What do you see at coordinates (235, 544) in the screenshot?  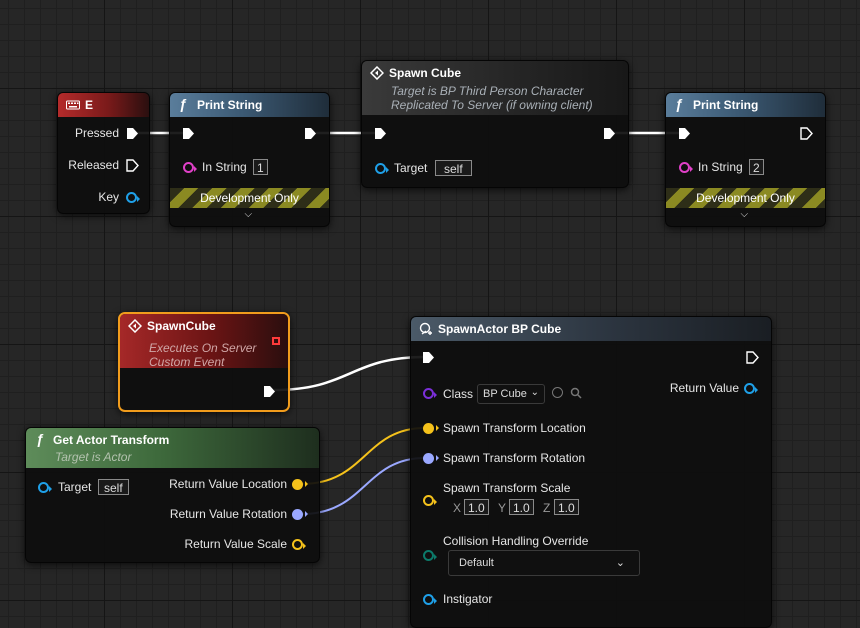 I see `return-scale-label: Return Value Scale` at bounding box center [235, 544].